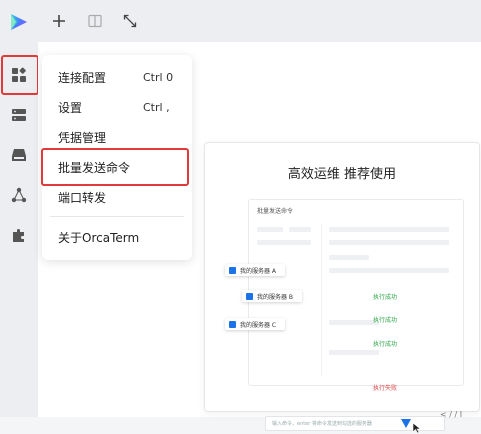 This screenshot has width=481, height=434. I want to click on server-name: 我的服务器 B, so click(275, 297).